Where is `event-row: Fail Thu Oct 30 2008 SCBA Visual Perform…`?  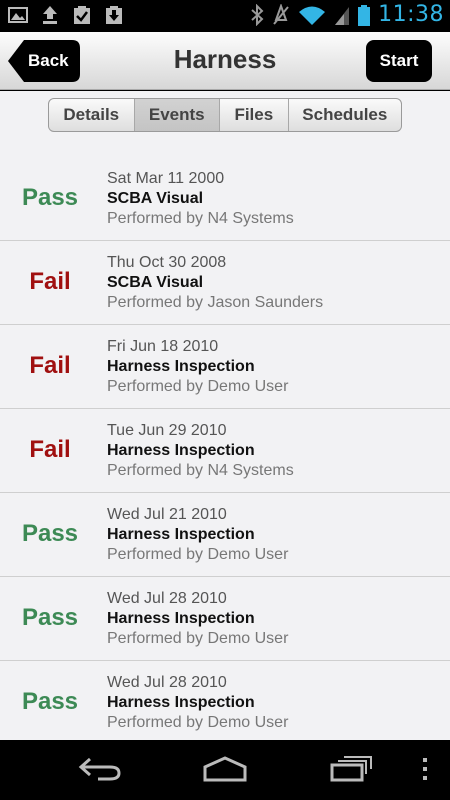 event-row: Fail Thu Oct 30 2008 SCBA Visual Perform… is located at coordinates (225, 283).